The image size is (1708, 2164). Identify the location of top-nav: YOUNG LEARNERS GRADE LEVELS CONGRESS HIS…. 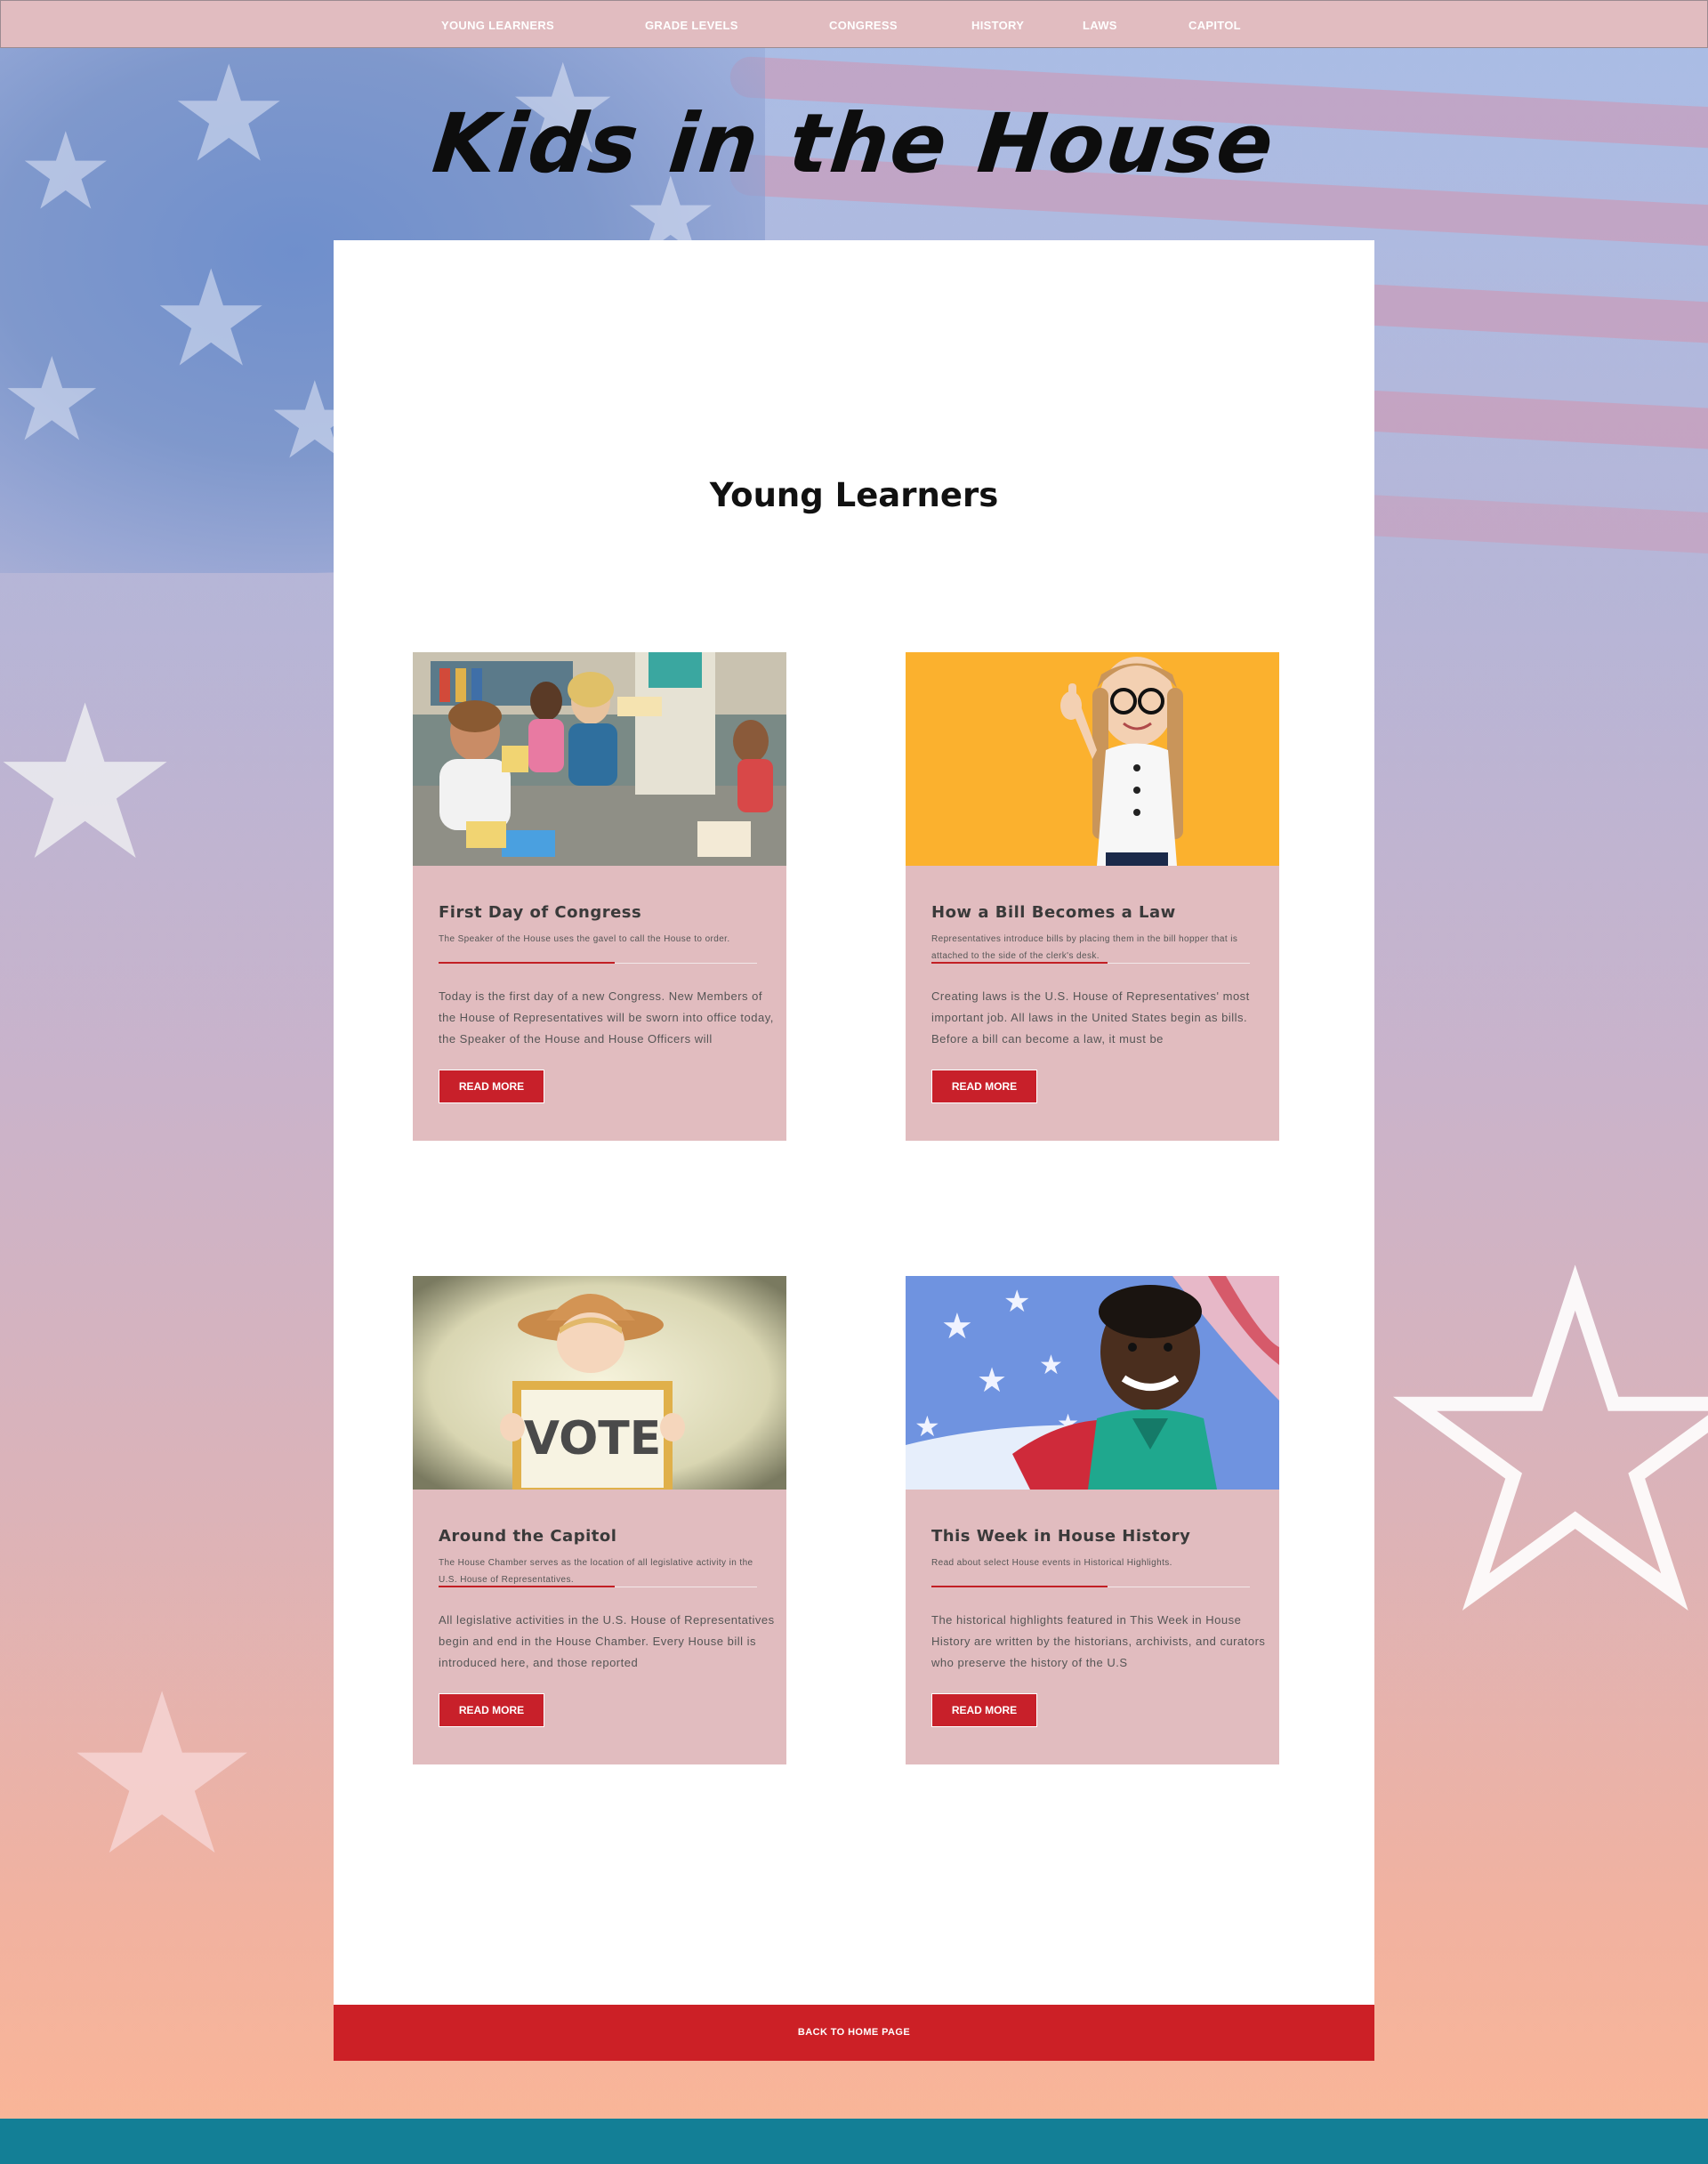
(854, 24).